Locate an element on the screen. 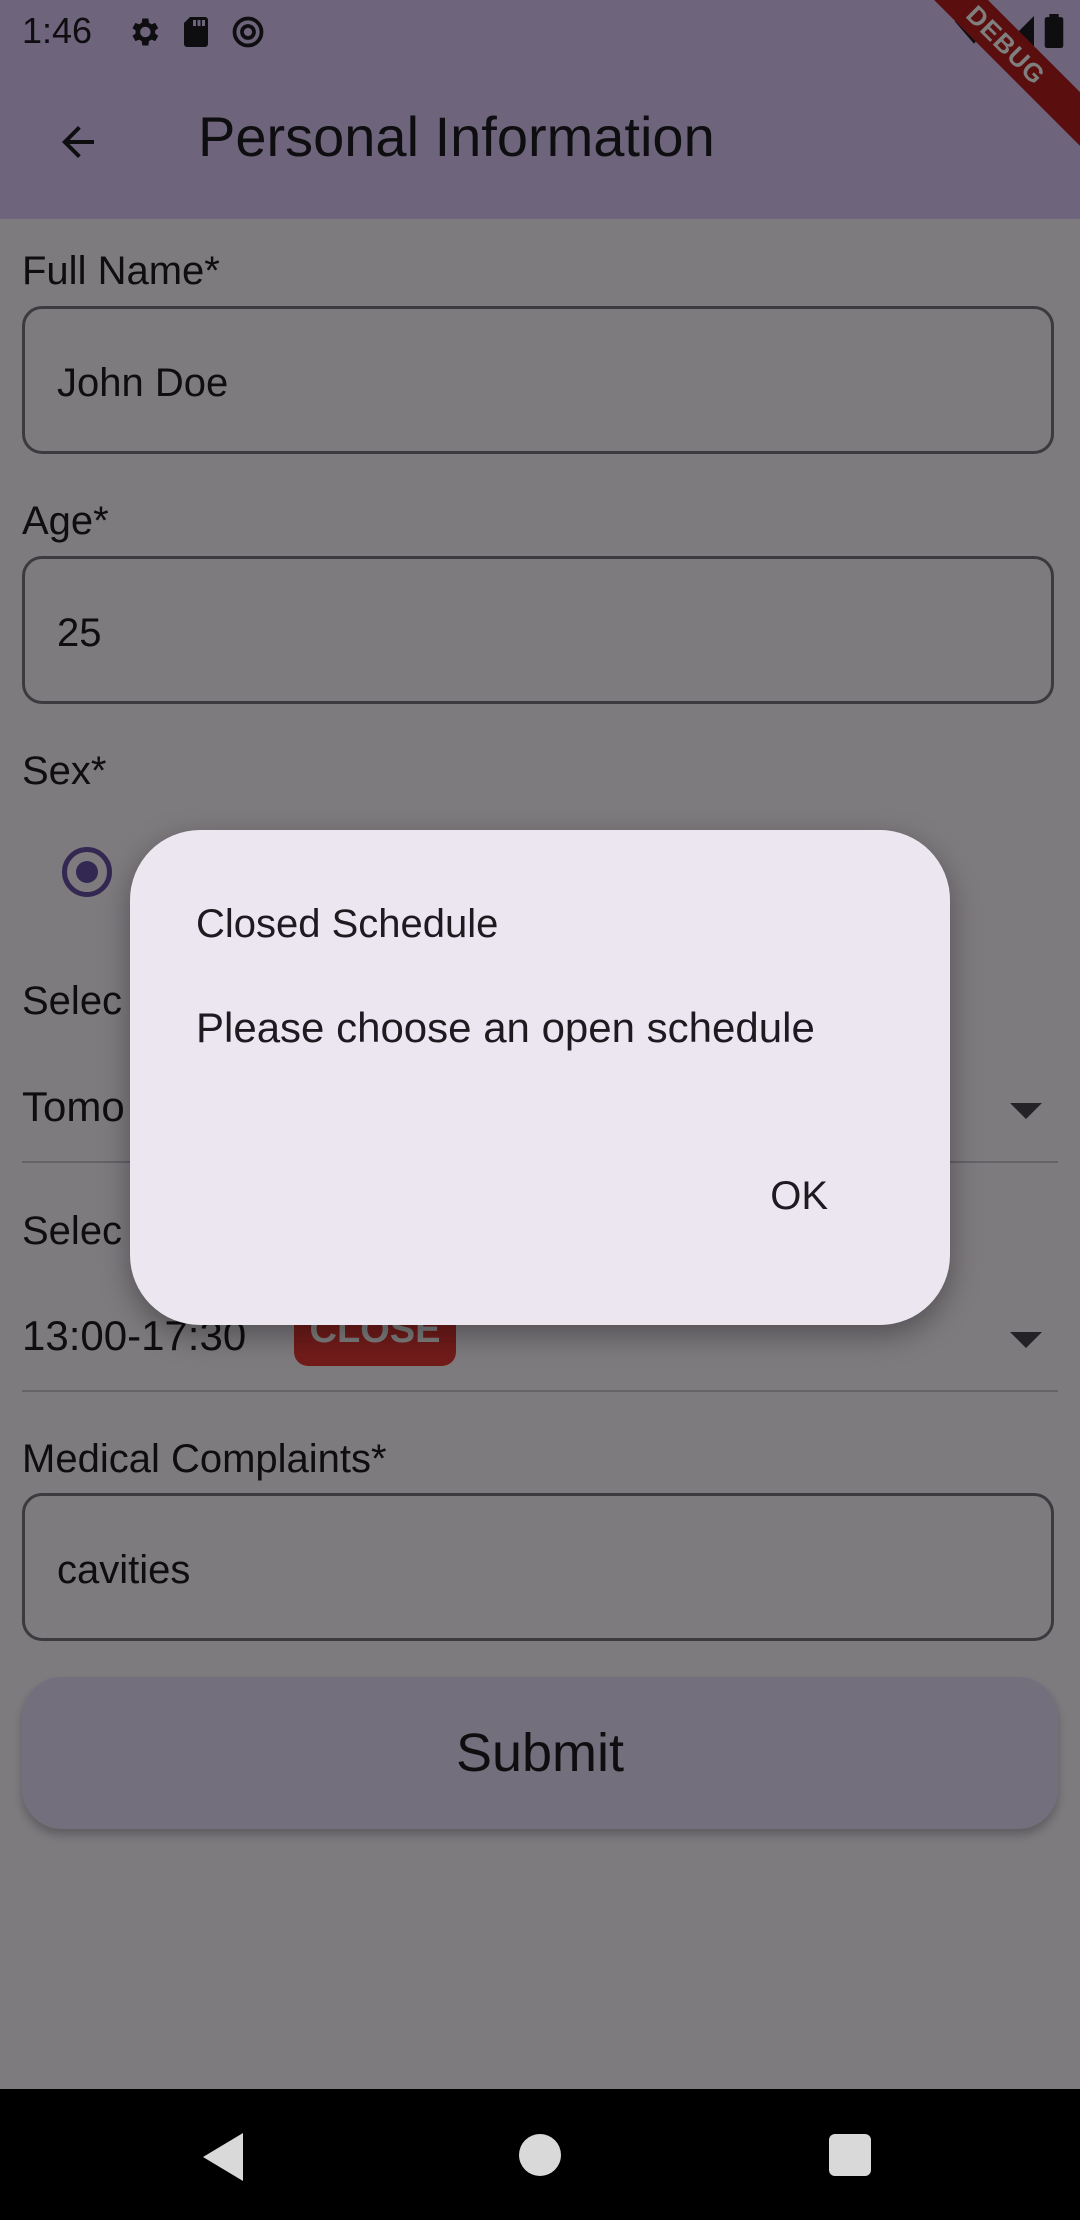  system-nav-bar is located at coordinates (540, 2154).